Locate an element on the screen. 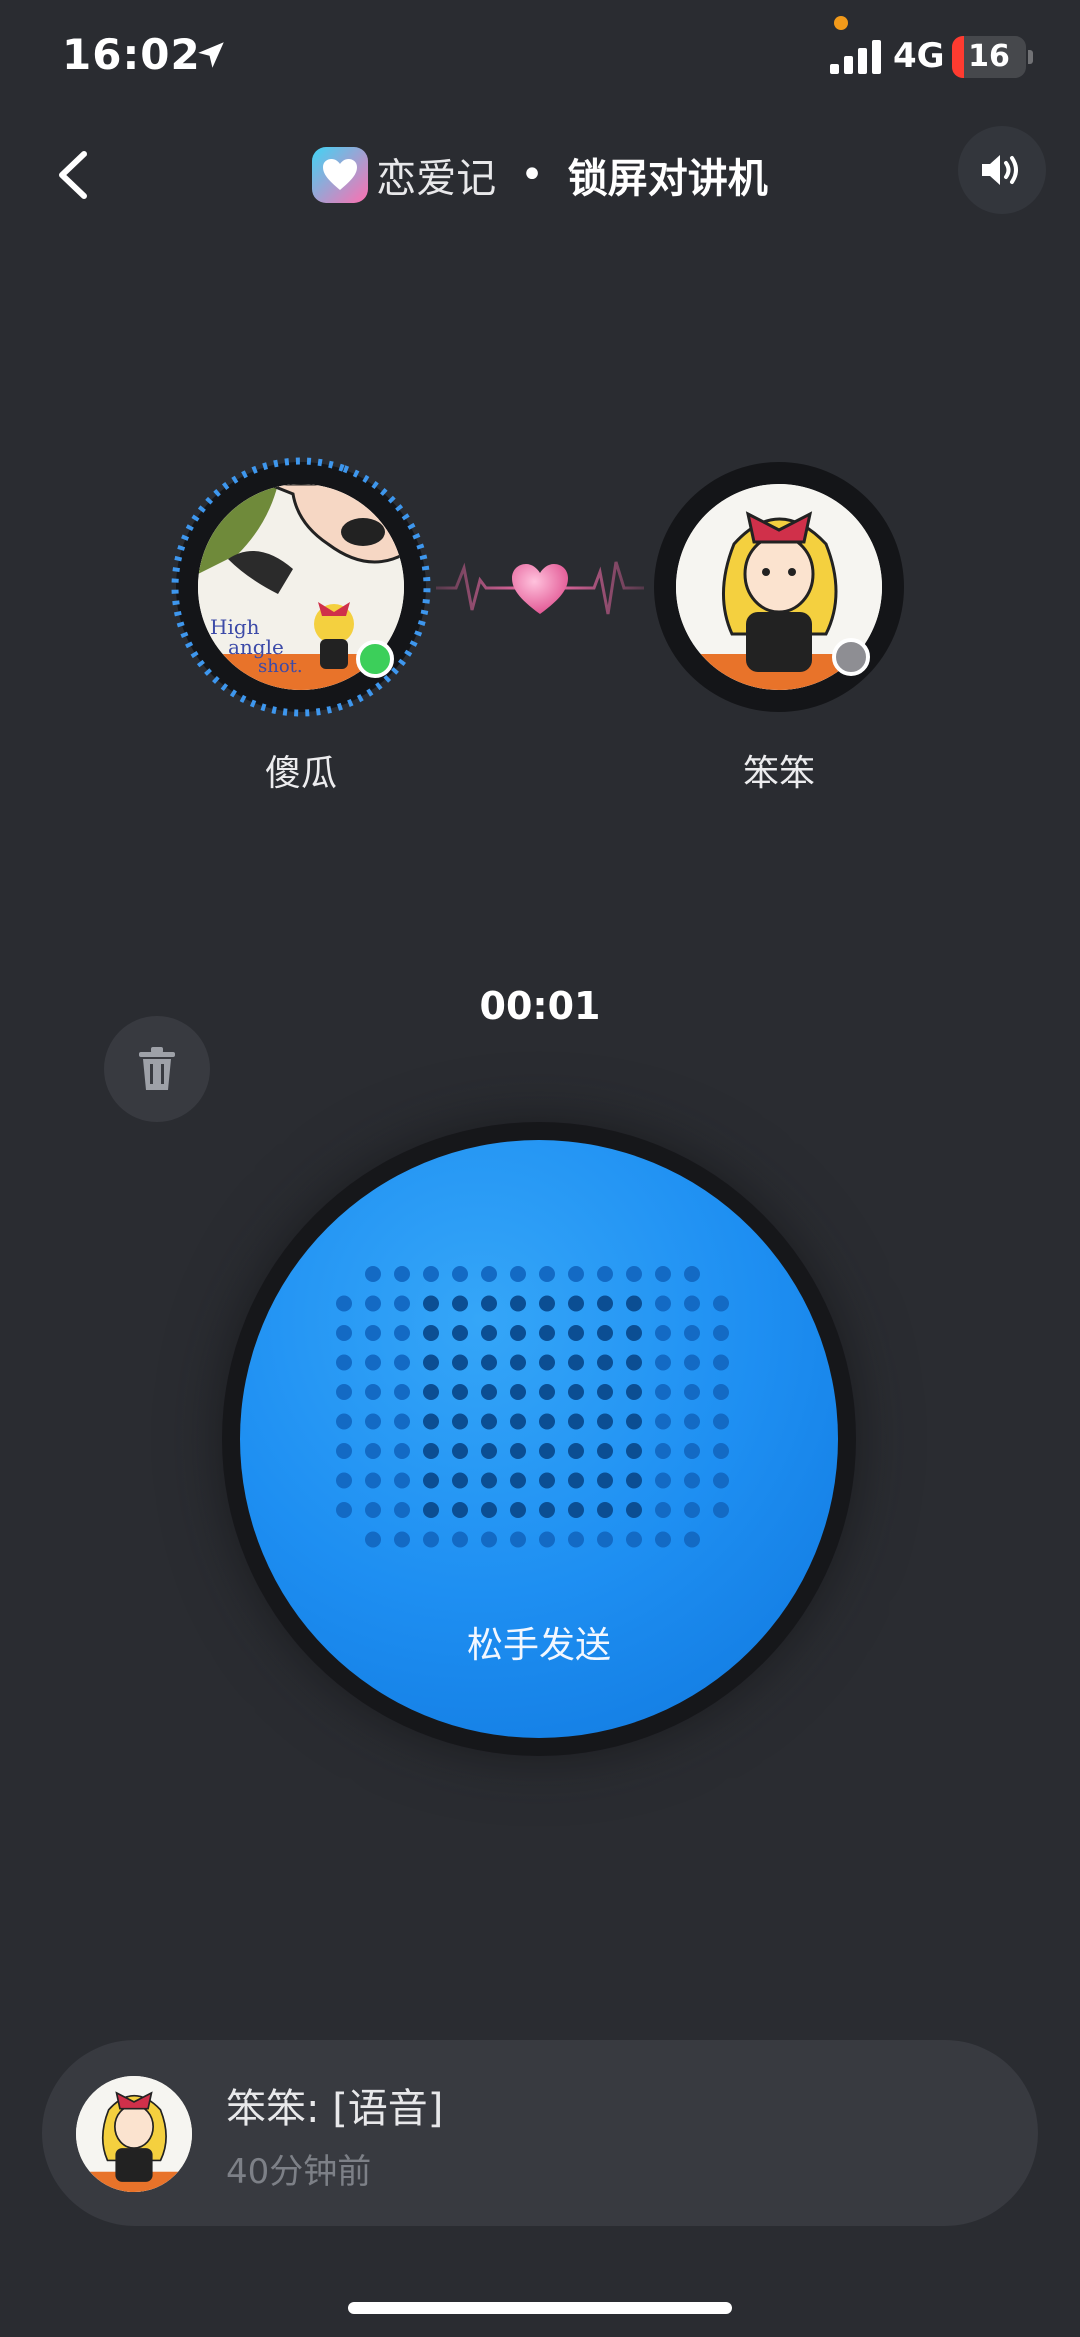  online-status-dot is located at coordinates (375, 659).